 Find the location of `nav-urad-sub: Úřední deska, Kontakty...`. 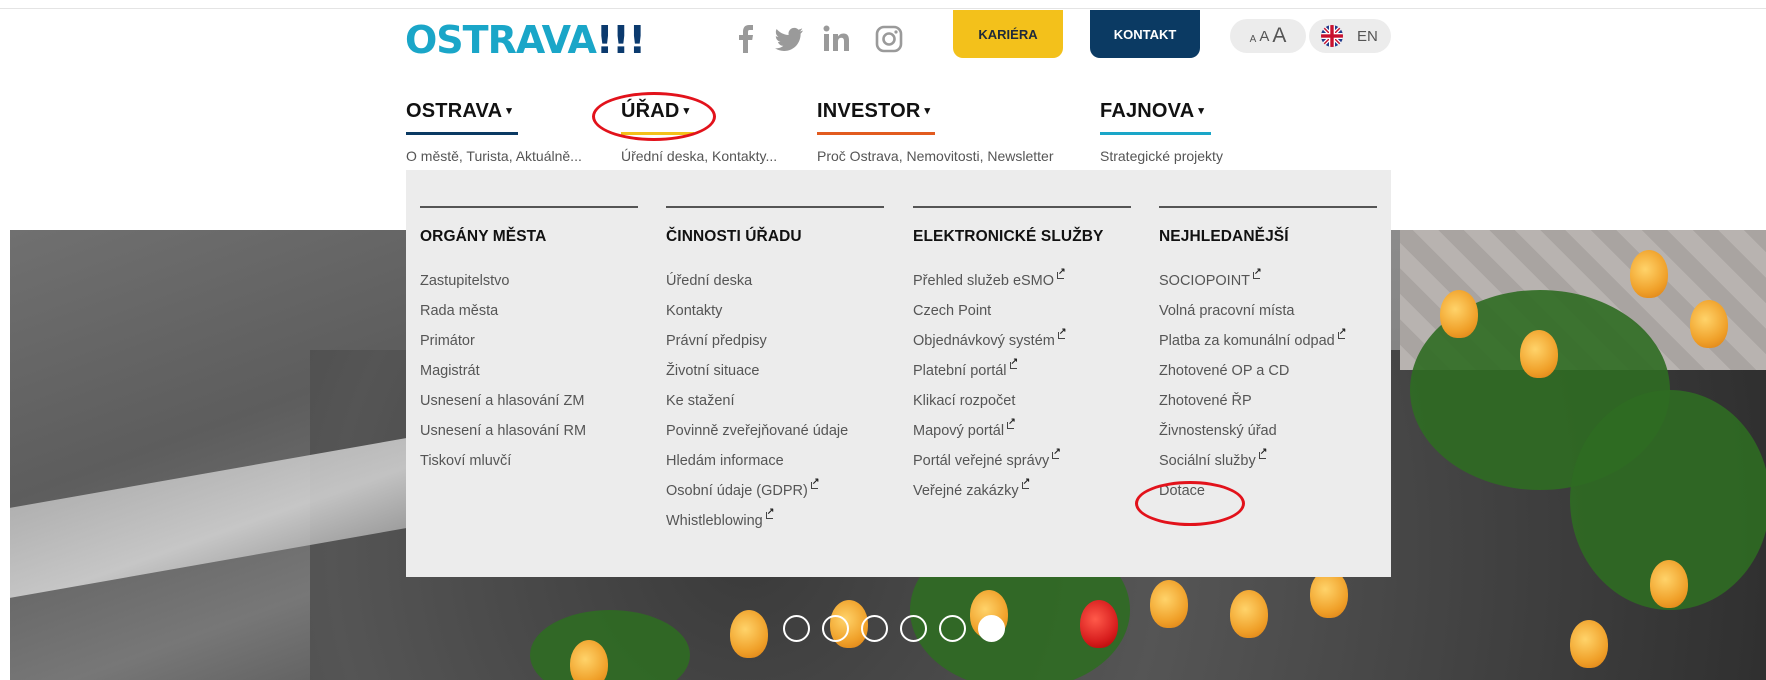

nav-urad-sub: Úřední deska, Kontakty... is located at coordinates (699, 156).